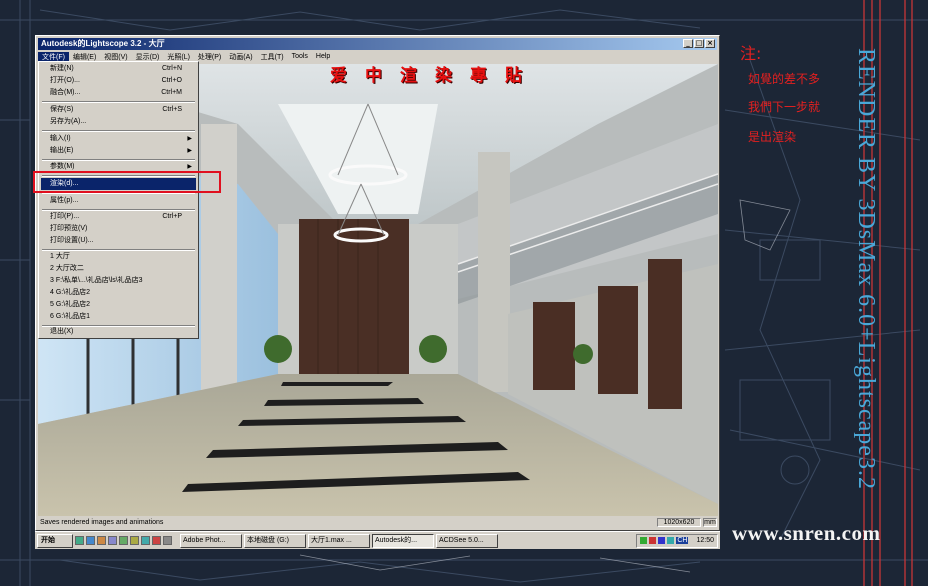 The image size is (928, 586). Describe the element at coordinates (806, 533) in the screenshot. I see `website-watermark: www.snren.com` at that location.